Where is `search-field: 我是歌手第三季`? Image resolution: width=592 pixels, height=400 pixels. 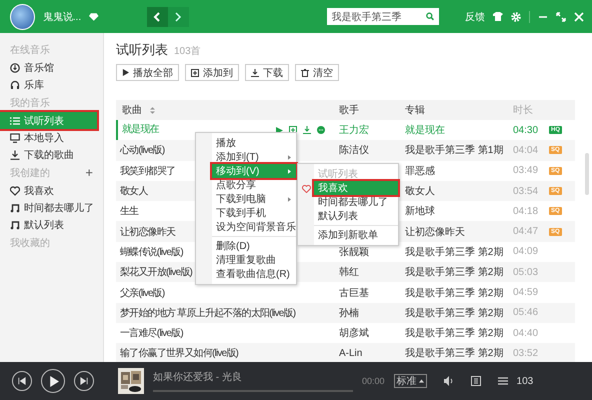
search-field: 我是歌手第三季 is located at coordinates (383, 16).